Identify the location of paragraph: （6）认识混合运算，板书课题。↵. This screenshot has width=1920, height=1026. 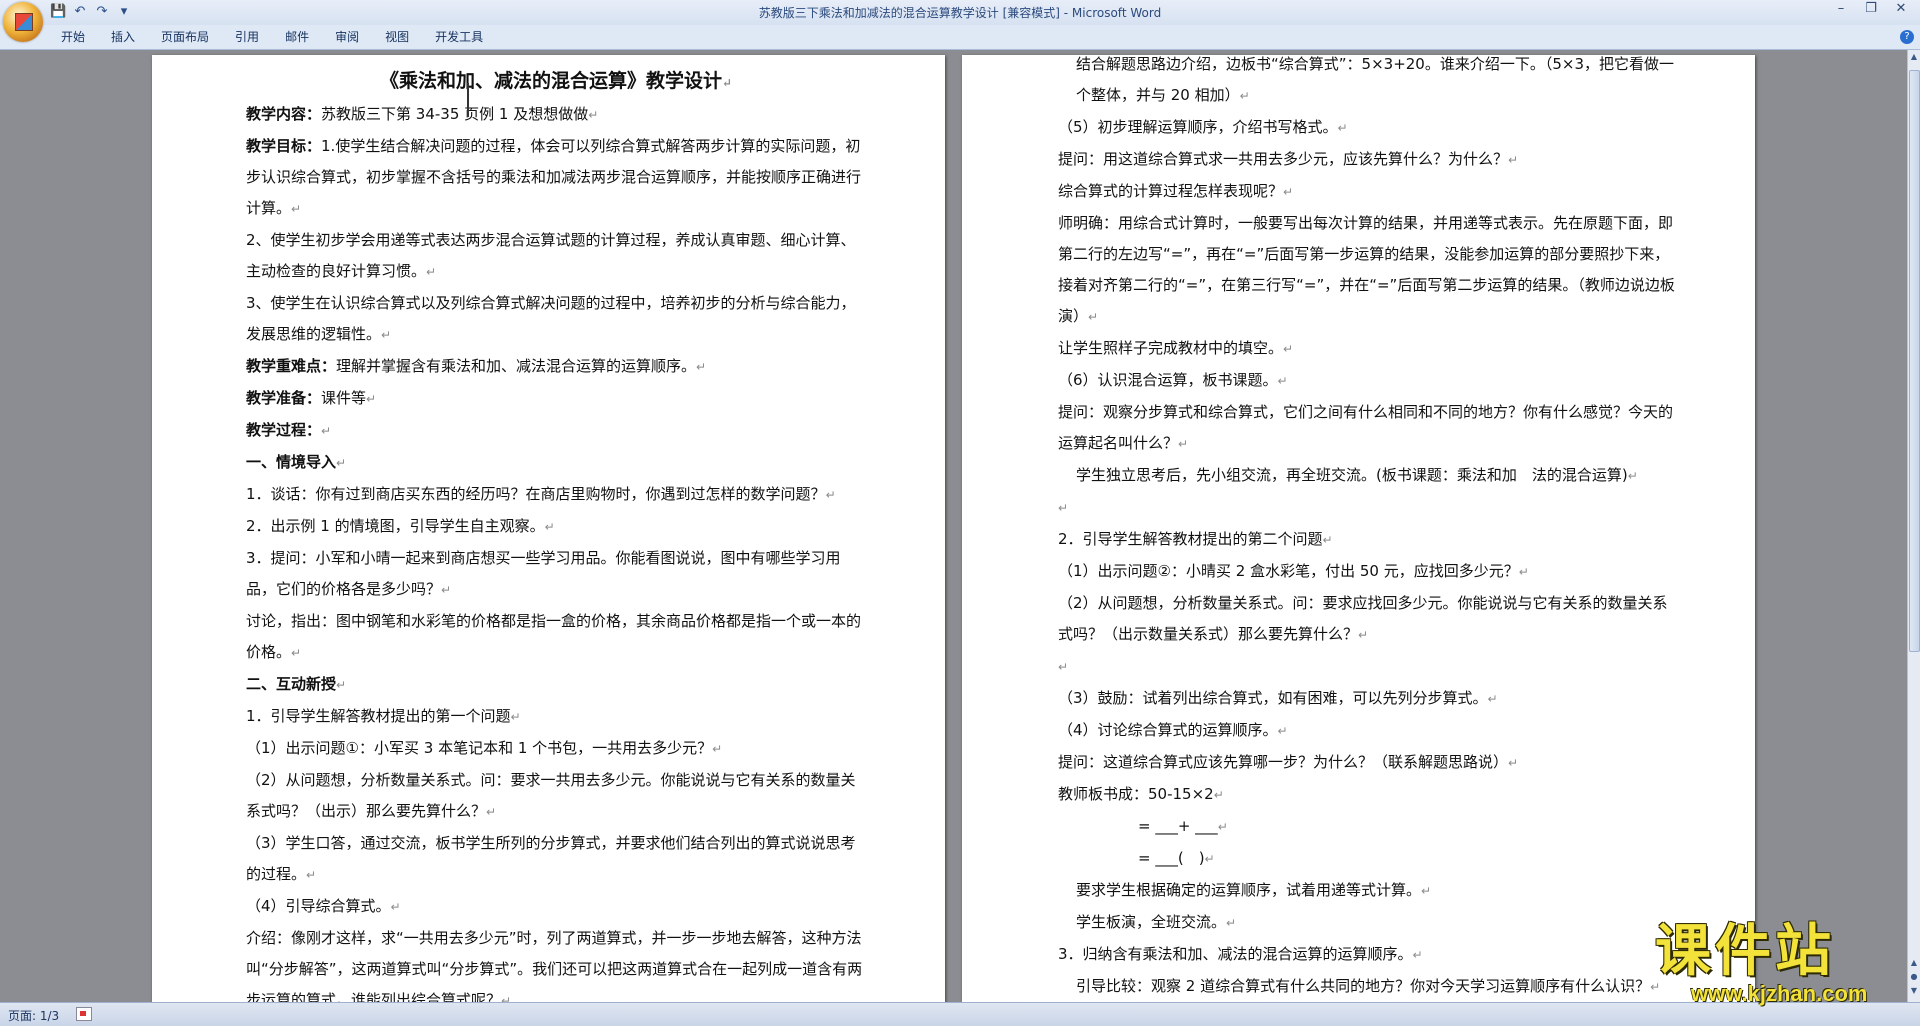
(1173, 380).